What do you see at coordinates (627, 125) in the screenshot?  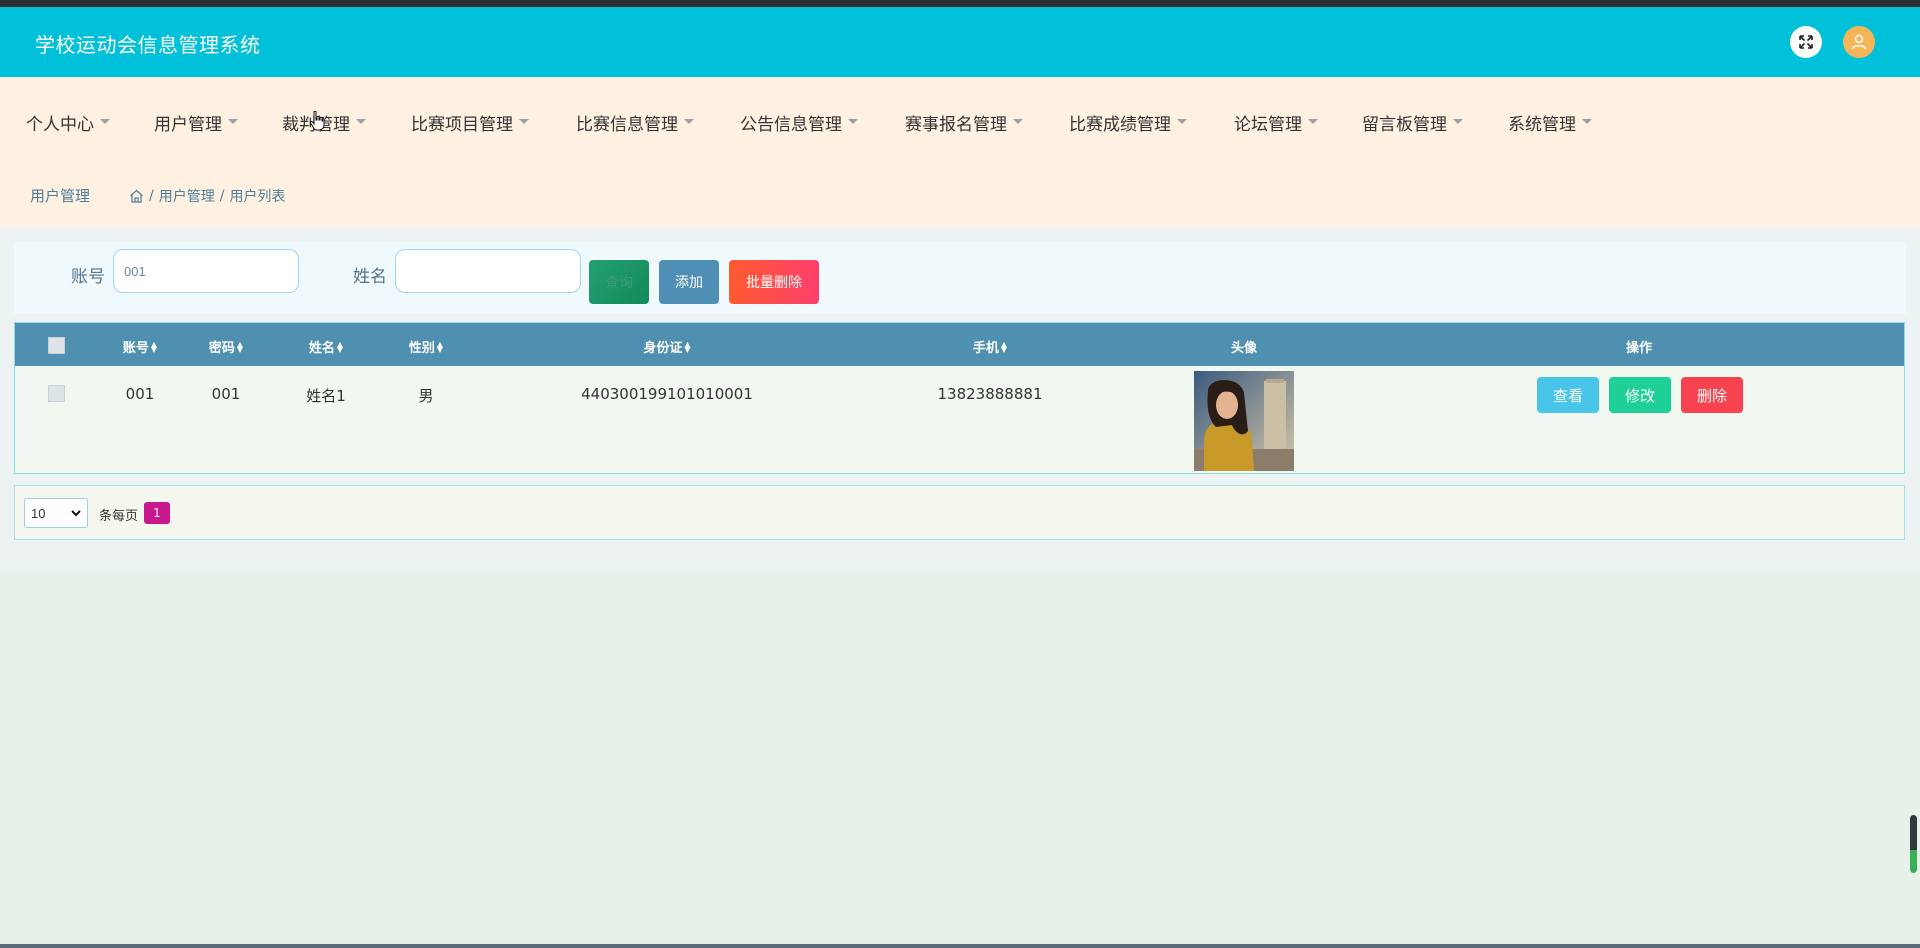 I see `nav-label: 比赛信息管理` at bounding box center [627, 125].